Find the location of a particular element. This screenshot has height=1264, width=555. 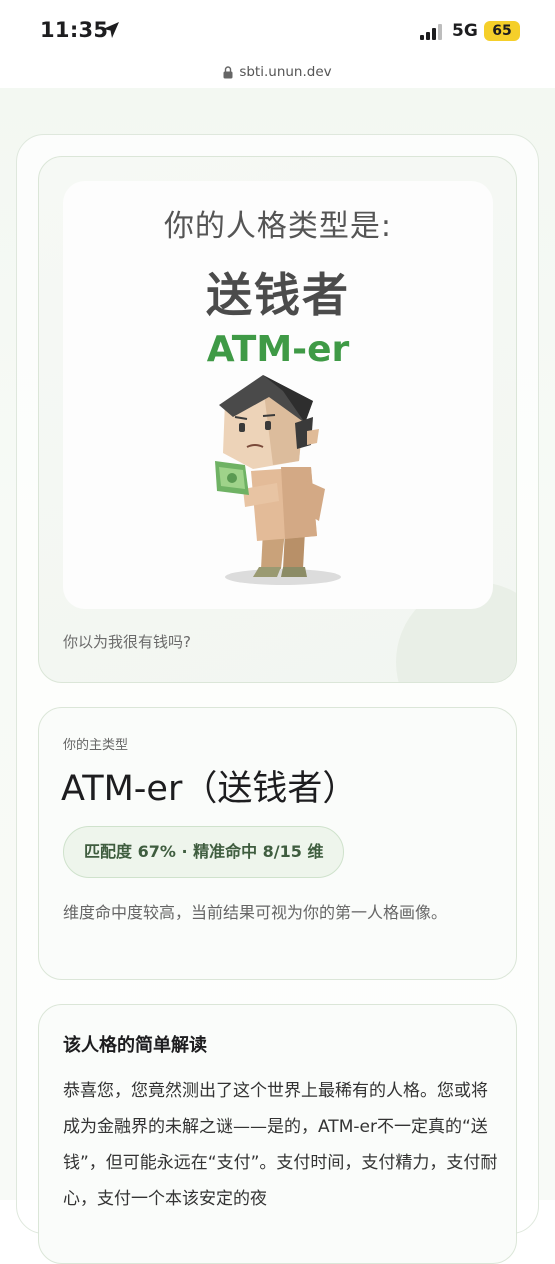

poster-type-en: ATM-er is located at coordinates (278, 349).